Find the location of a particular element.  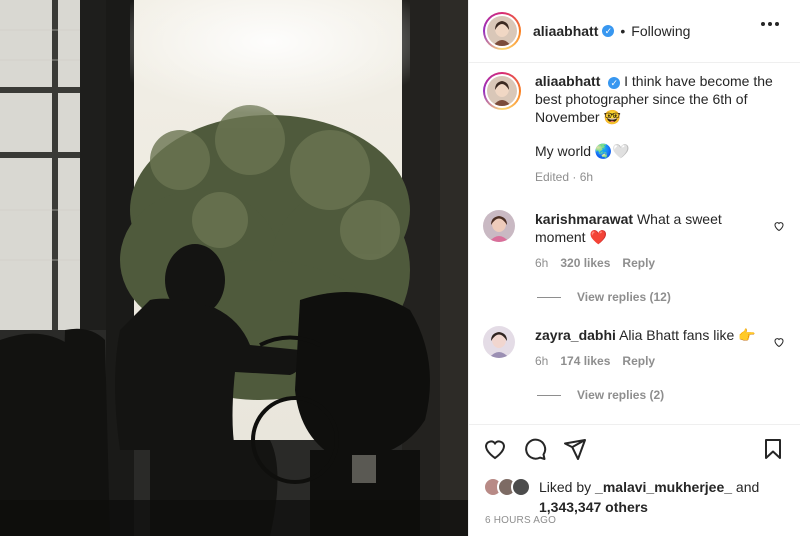

view-replies-label: View replies (12) is located at coordinates (624, 297).